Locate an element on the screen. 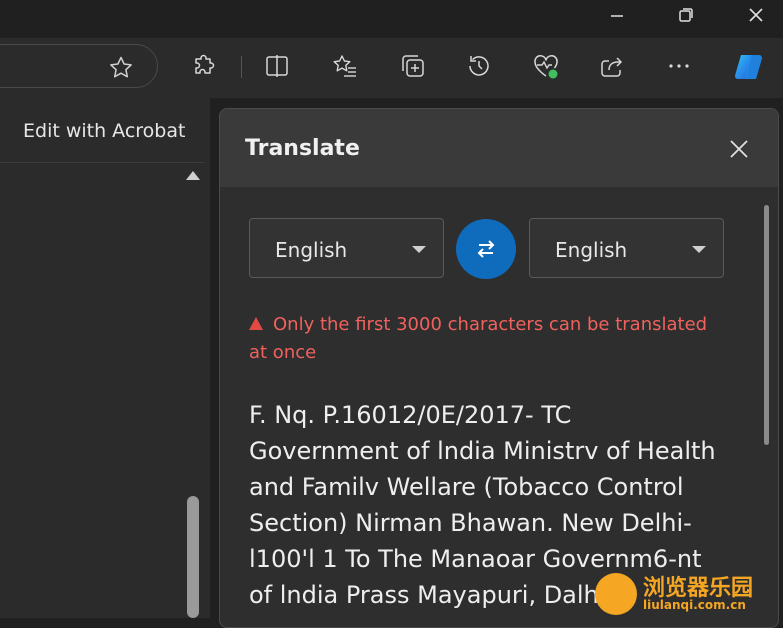 This screenshot has width=783, height=628. history-button is located at coordinates (479, 66).